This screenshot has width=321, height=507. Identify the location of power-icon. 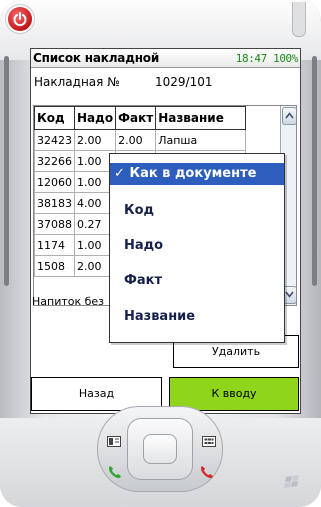
(20, 19).